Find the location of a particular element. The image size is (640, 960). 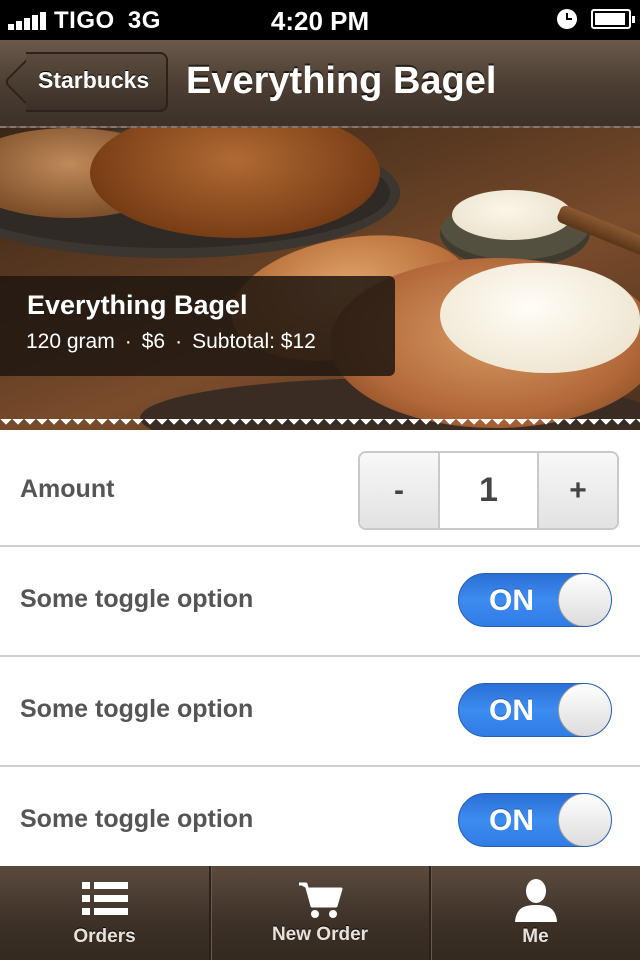

alarm-icon is located at coordinates (567, 19).